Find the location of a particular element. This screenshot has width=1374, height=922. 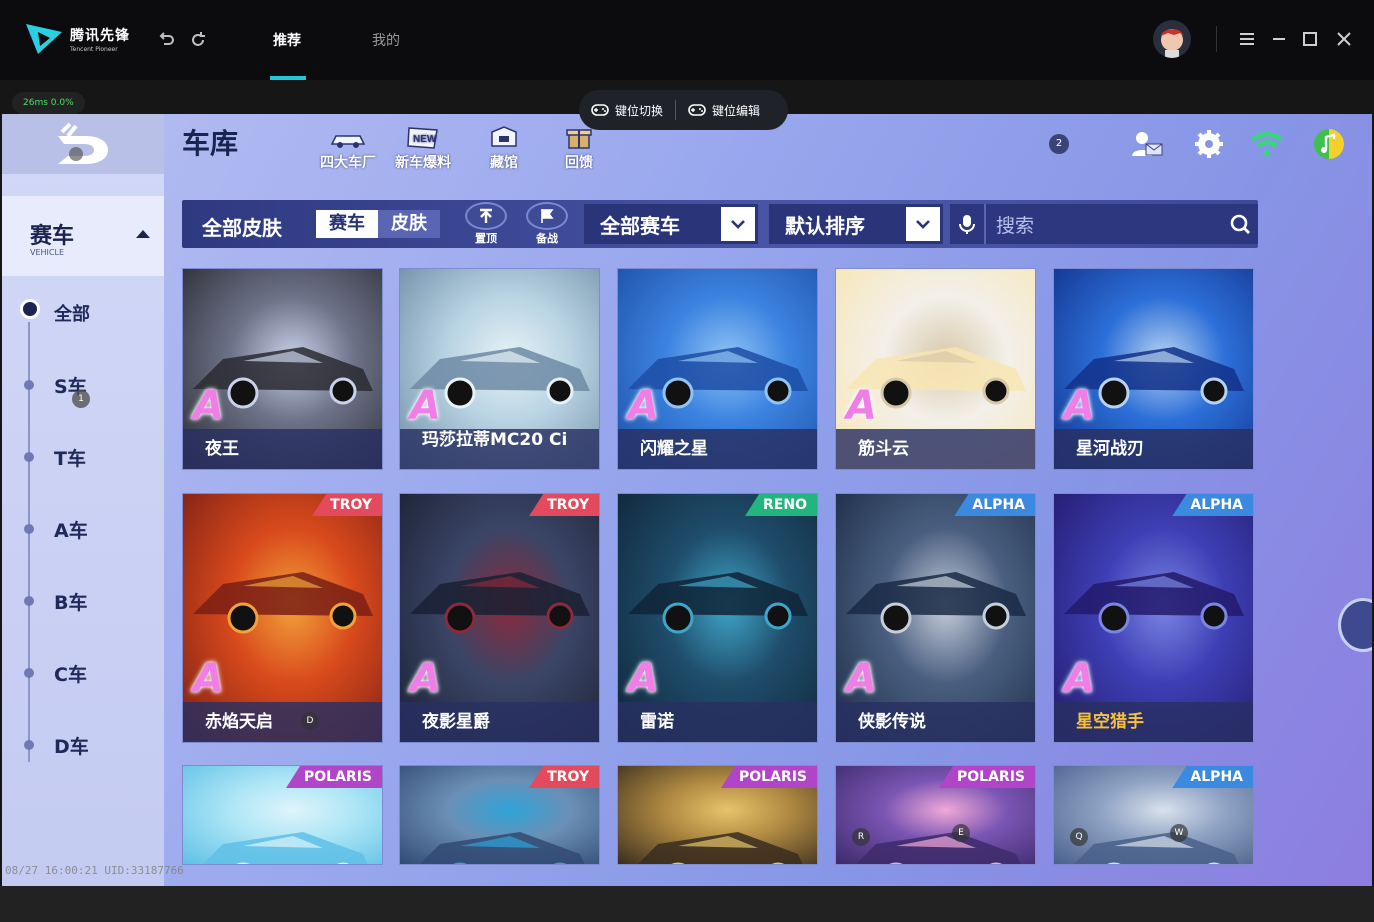

menu-new-car: NEW 新车爆料 is located at coordinates (423, 148).